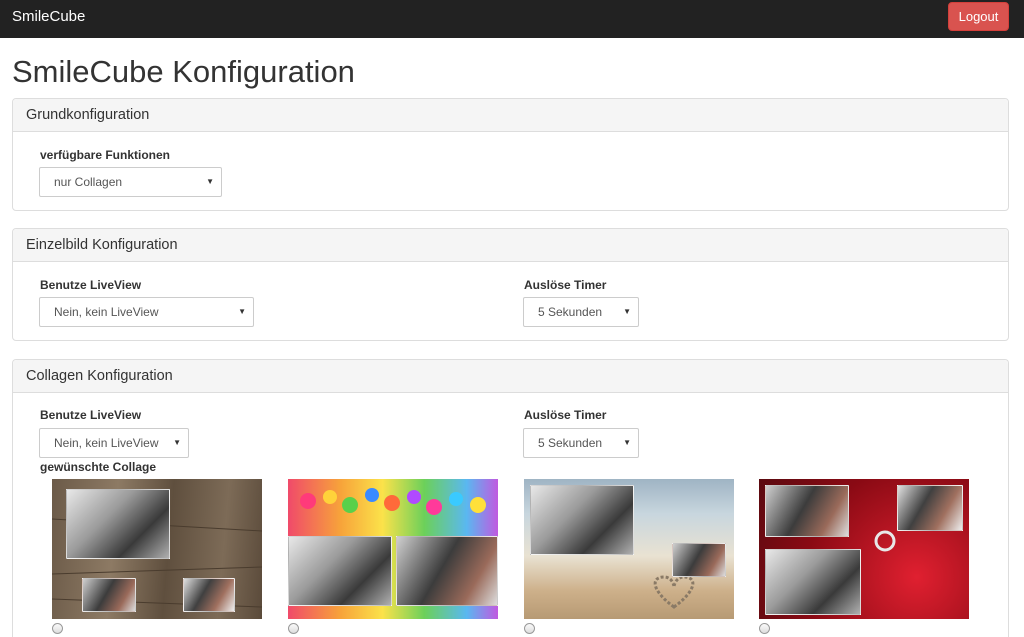  Describe the element at coordinates (105, 155) in the screenshot. I see `funktionen-label: verfügbare Funktionen` at that location.